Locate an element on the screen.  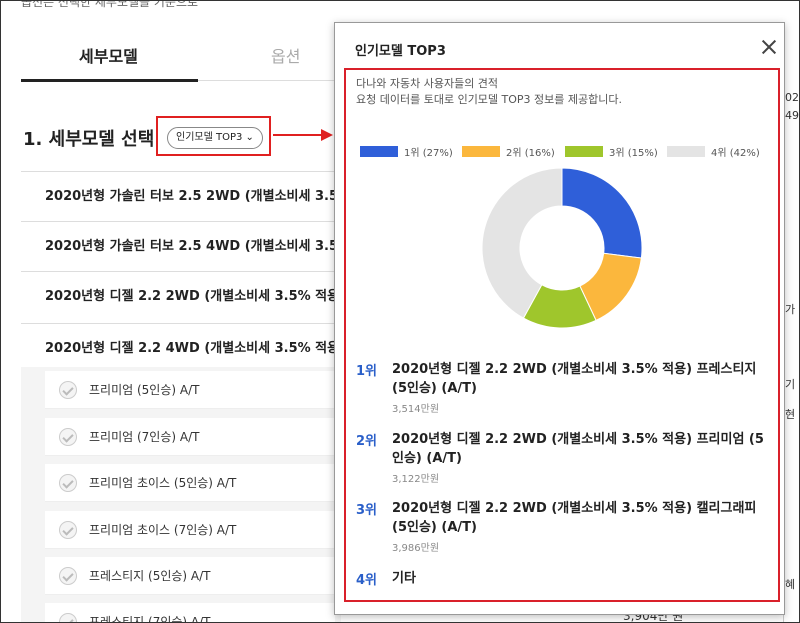
callout-arrow-icon is located at coordinates (327, 135).